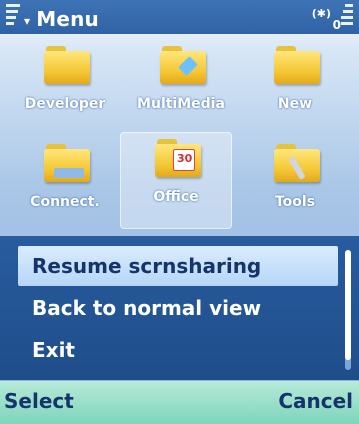 The height and width of the screenshot is (424, 359). I want to click on title-bar: ▾ Menu (✱) 0, so click(179, 17).